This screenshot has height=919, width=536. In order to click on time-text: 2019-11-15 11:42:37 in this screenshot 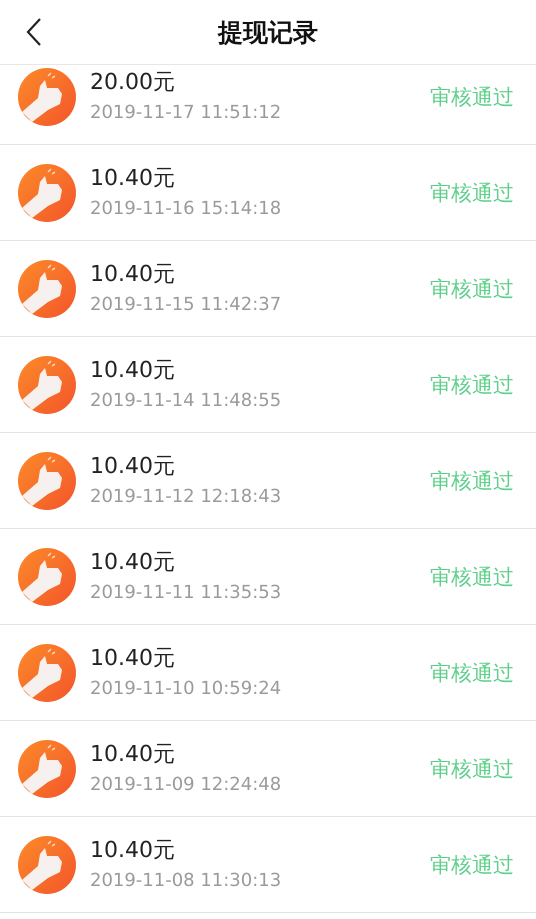, I will do `click(186, 305)`.